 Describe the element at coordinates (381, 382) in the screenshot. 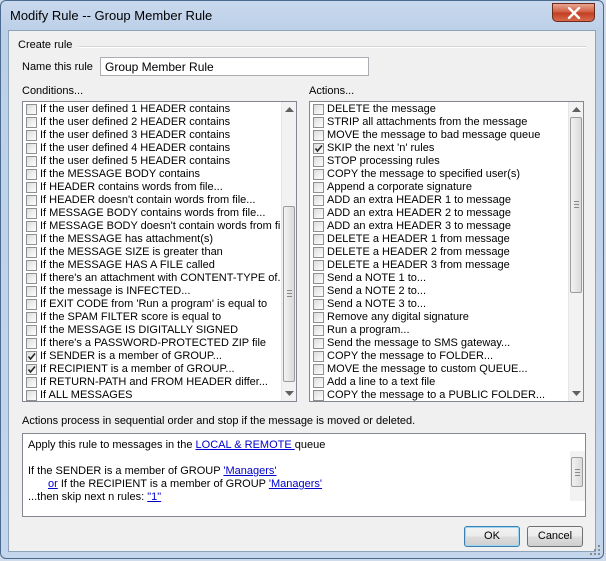

I see `actions-item-label: Add a line to a text file` at that location.